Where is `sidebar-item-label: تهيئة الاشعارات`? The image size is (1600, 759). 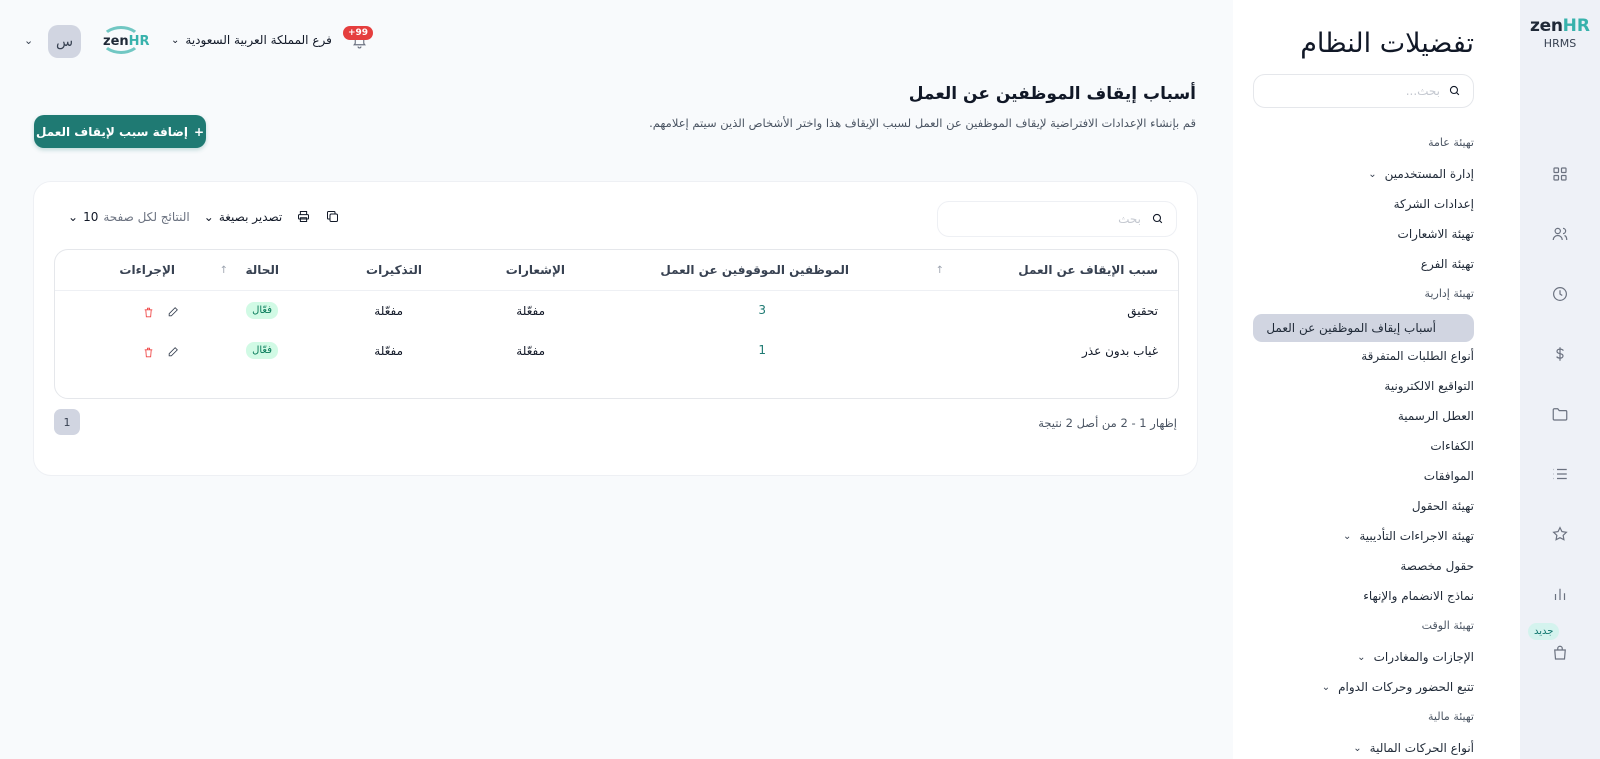
sidebar-item-label: تهيئة الاشعارات is located at coordinates (1435, 234).